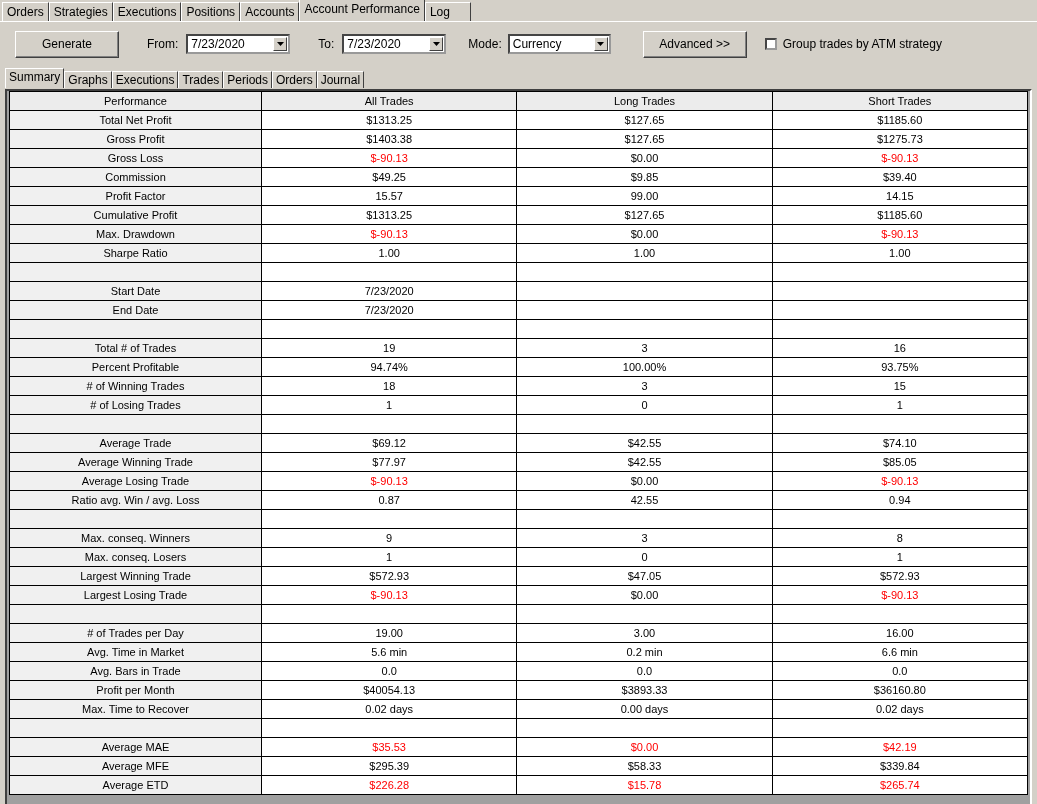 Image resolution: width=1037 pixels, height=804 pixels. Describe the element at coordinates (644, 690) in the screenshot. I see `table-cell: $3893.33` at that location.